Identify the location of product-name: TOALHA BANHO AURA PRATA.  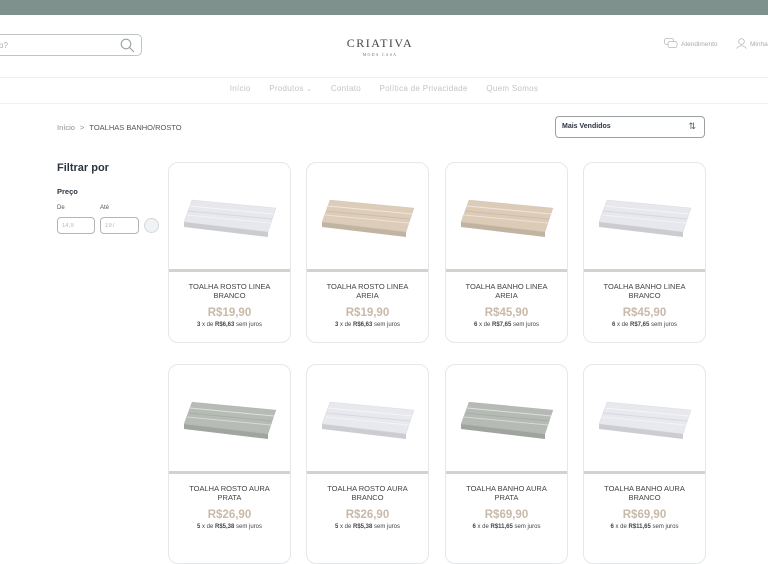
(506, 493).